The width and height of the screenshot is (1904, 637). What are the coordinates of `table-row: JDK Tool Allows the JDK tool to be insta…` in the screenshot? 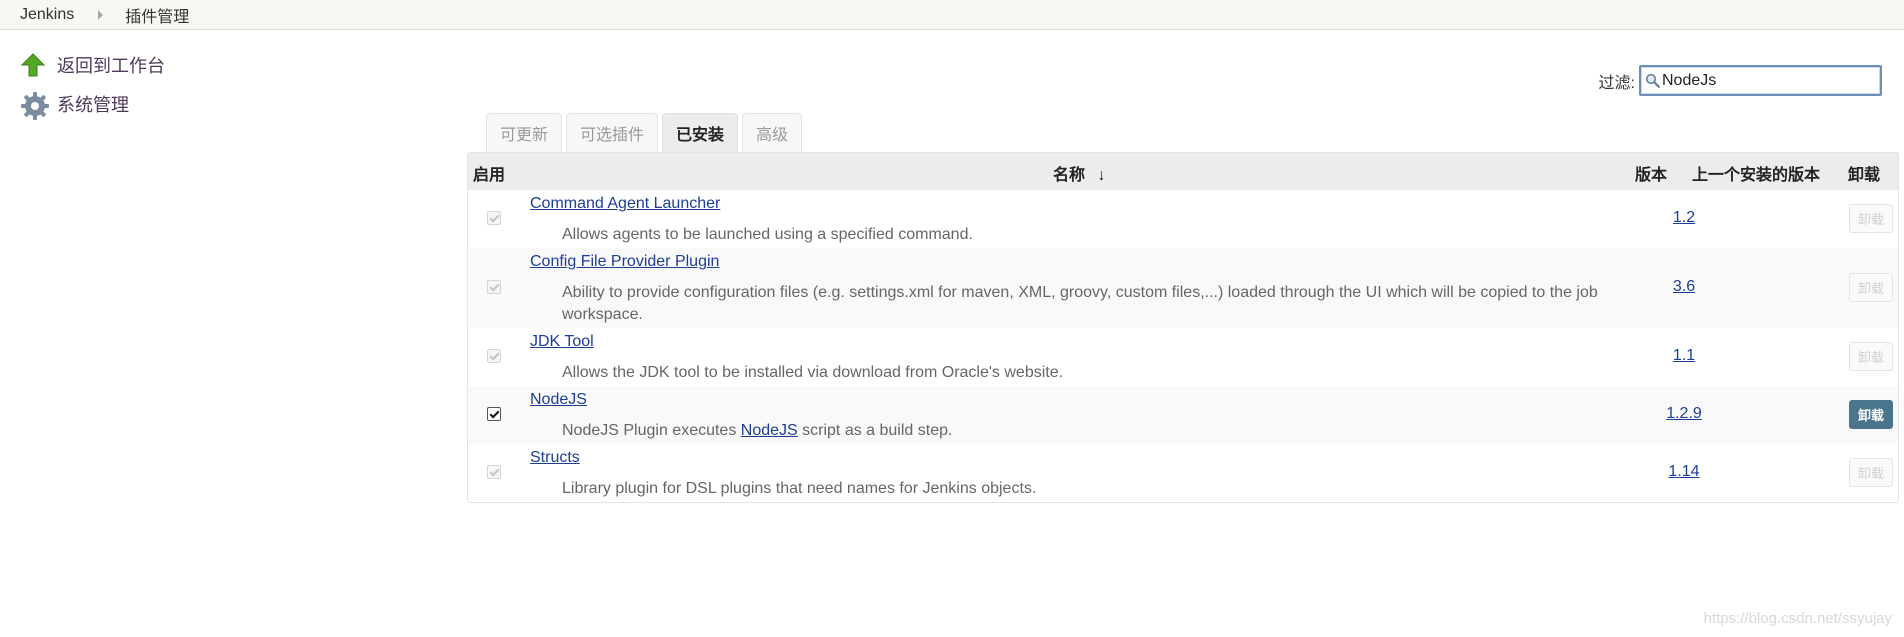 It's located at (1183, 357).